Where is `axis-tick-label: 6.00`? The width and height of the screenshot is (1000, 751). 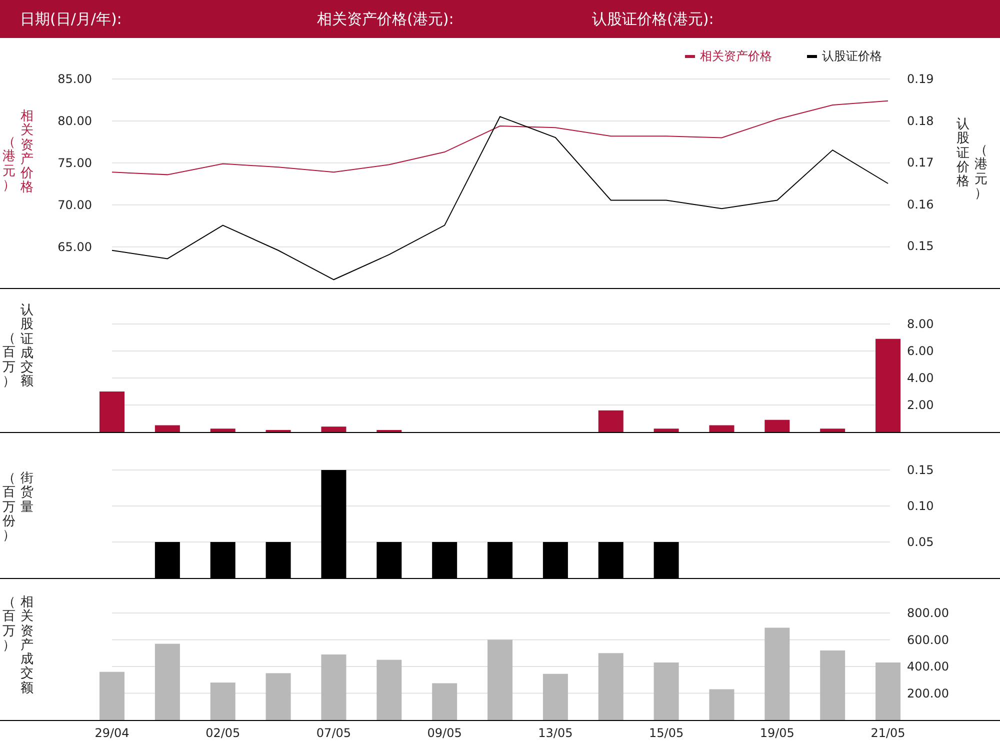 axis-tick-label: 6.00 is located at coordinates (920, 351).